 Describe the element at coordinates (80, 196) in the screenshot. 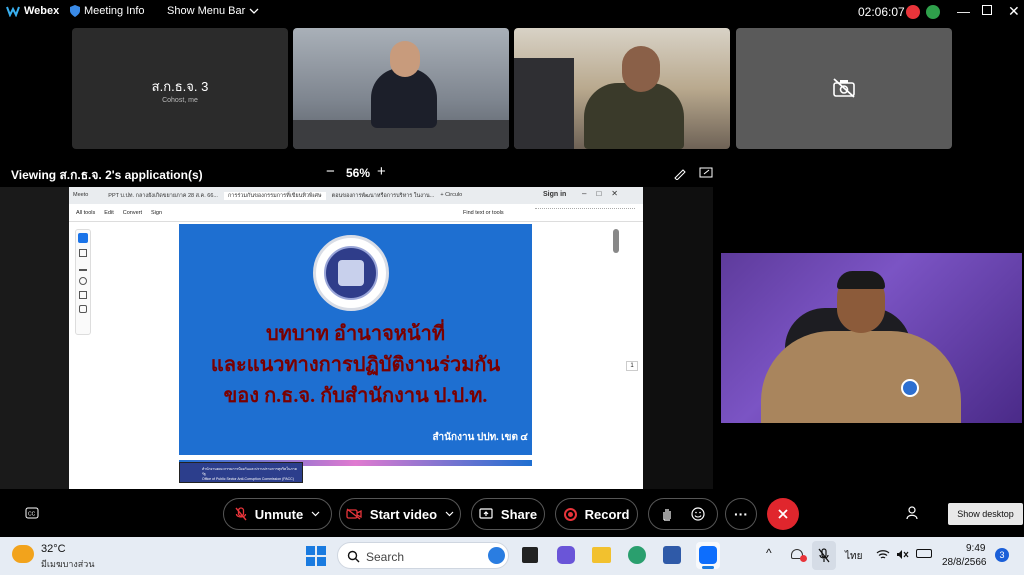

I see `tab-meeto: Meeto` at that location.